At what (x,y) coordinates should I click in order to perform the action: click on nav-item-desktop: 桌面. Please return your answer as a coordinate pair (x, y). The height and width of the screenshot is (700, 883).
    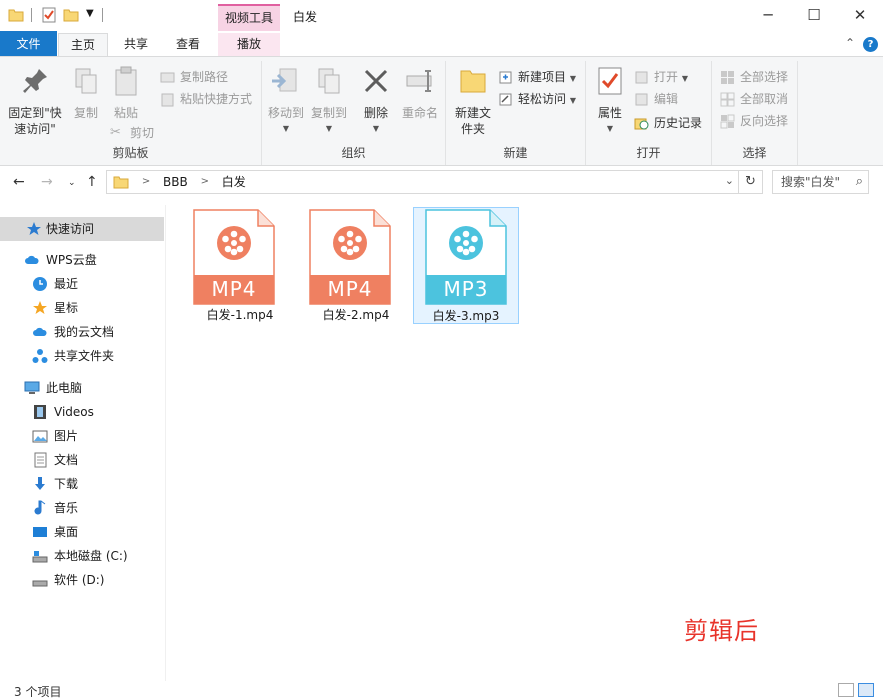
    Looking at the image, I should click on (82, 532).